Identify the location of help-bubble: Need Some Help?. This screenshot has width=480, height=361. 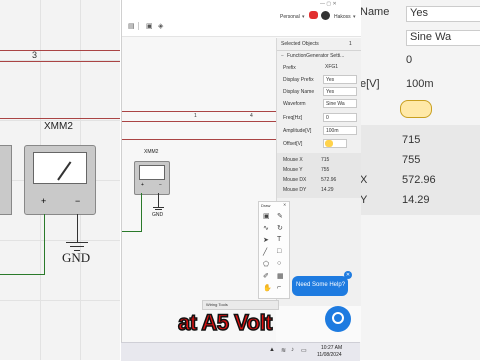
(320, 286).